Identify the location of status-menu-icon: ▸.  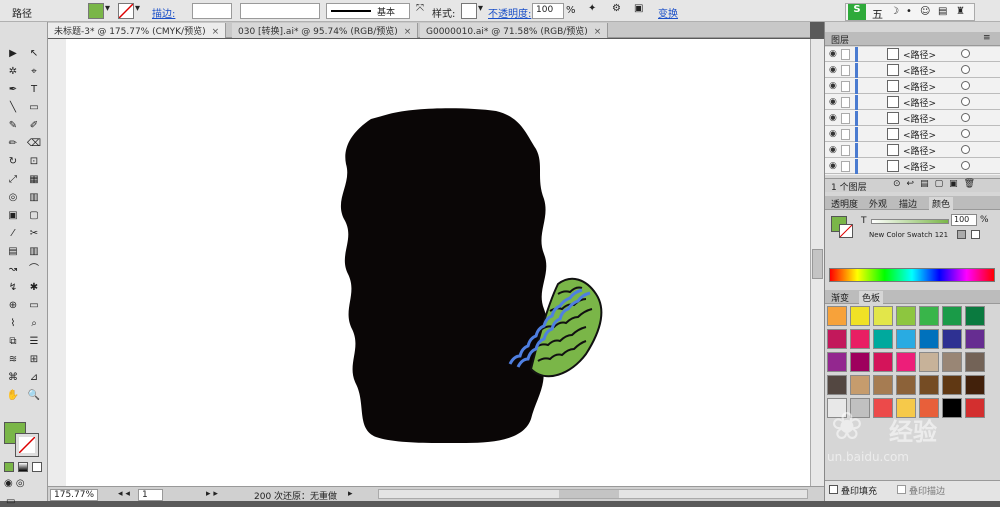
(350, 494).